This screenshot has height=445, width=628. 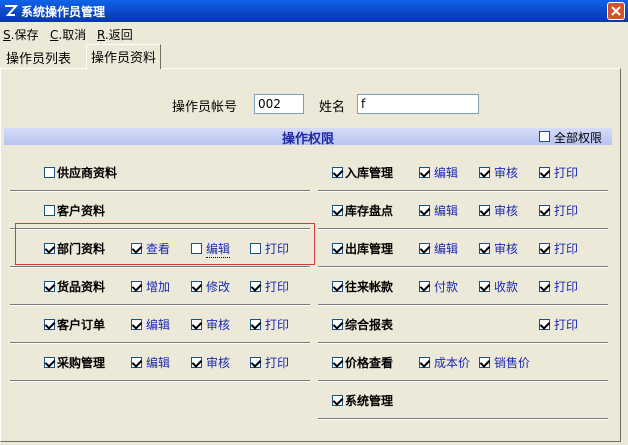 I want to click on account-label: 操作员帐号, so click(x=205, y=107).